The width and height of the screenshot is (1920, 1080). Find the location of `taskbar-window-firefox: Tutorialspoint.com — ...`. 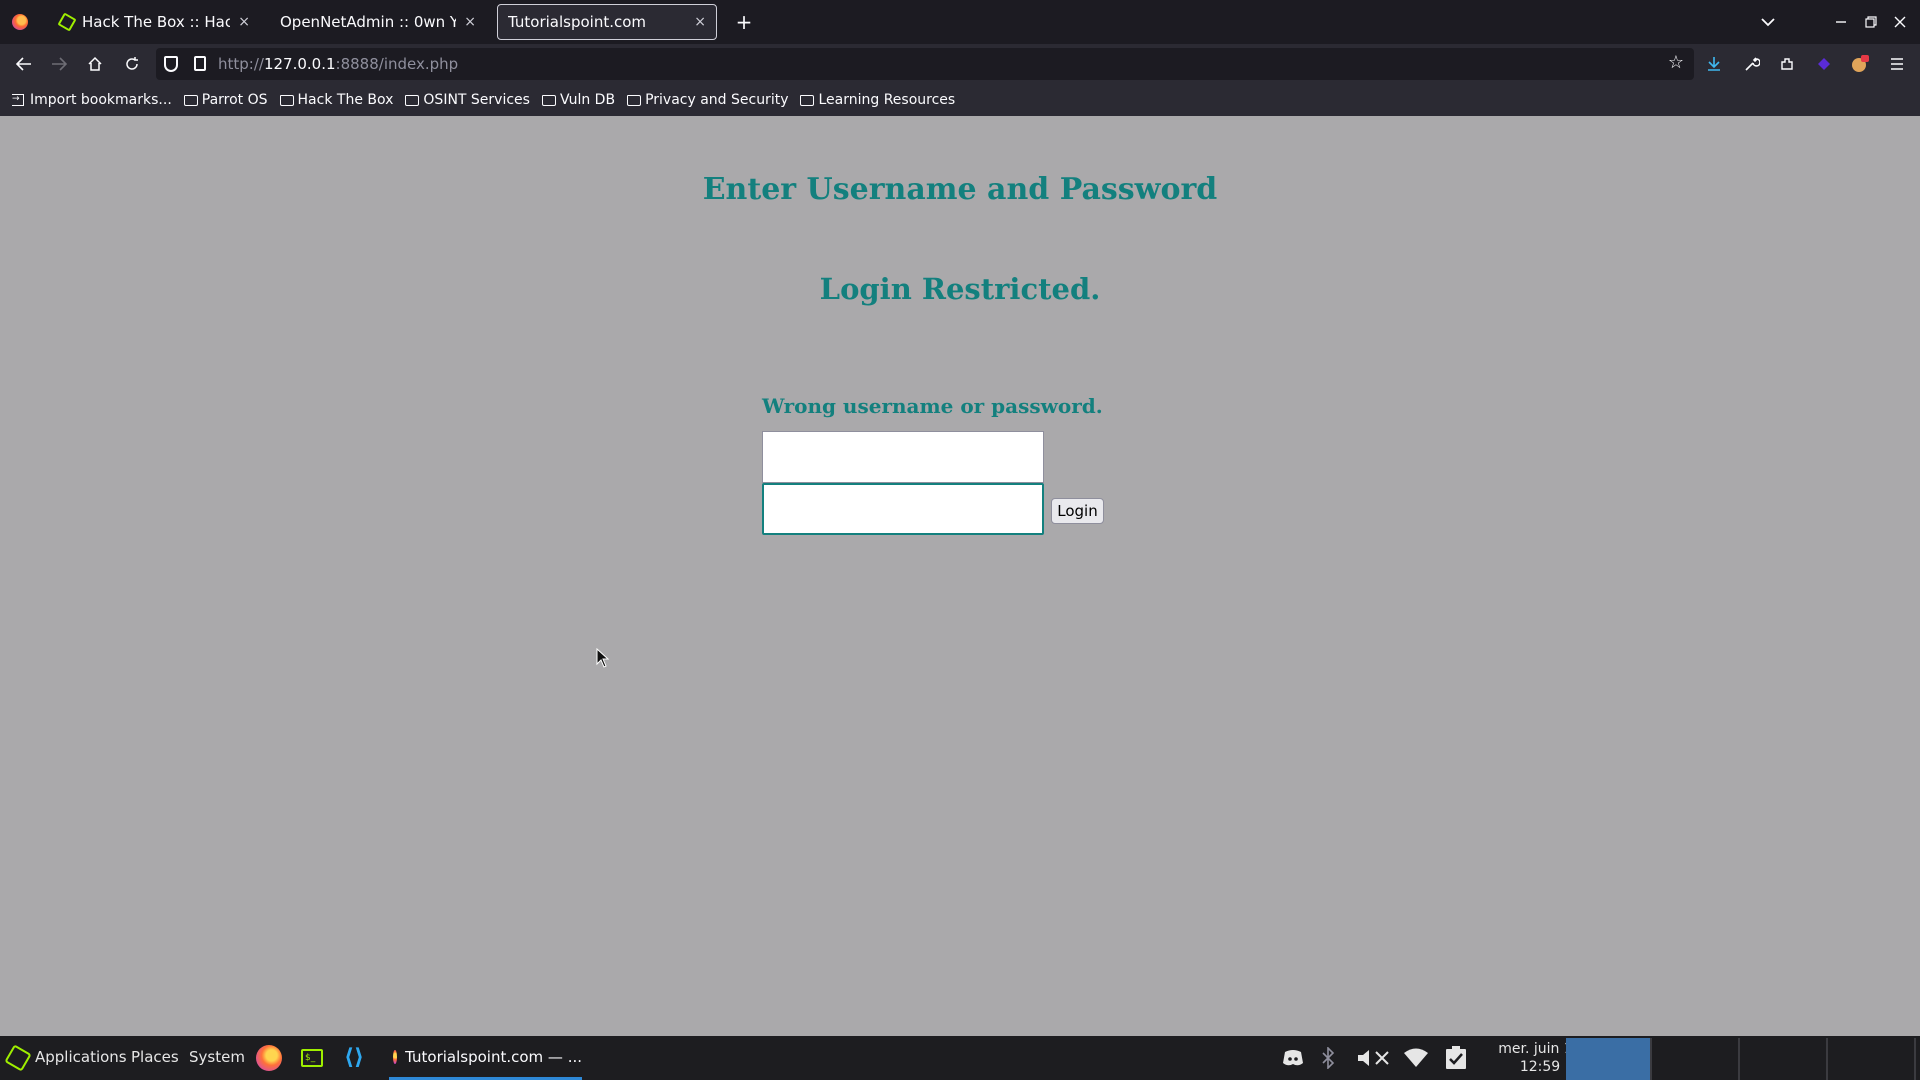

taskbar-window-firefox: Tutorialspoint.com — ... is located at coordinates (485, 1058).